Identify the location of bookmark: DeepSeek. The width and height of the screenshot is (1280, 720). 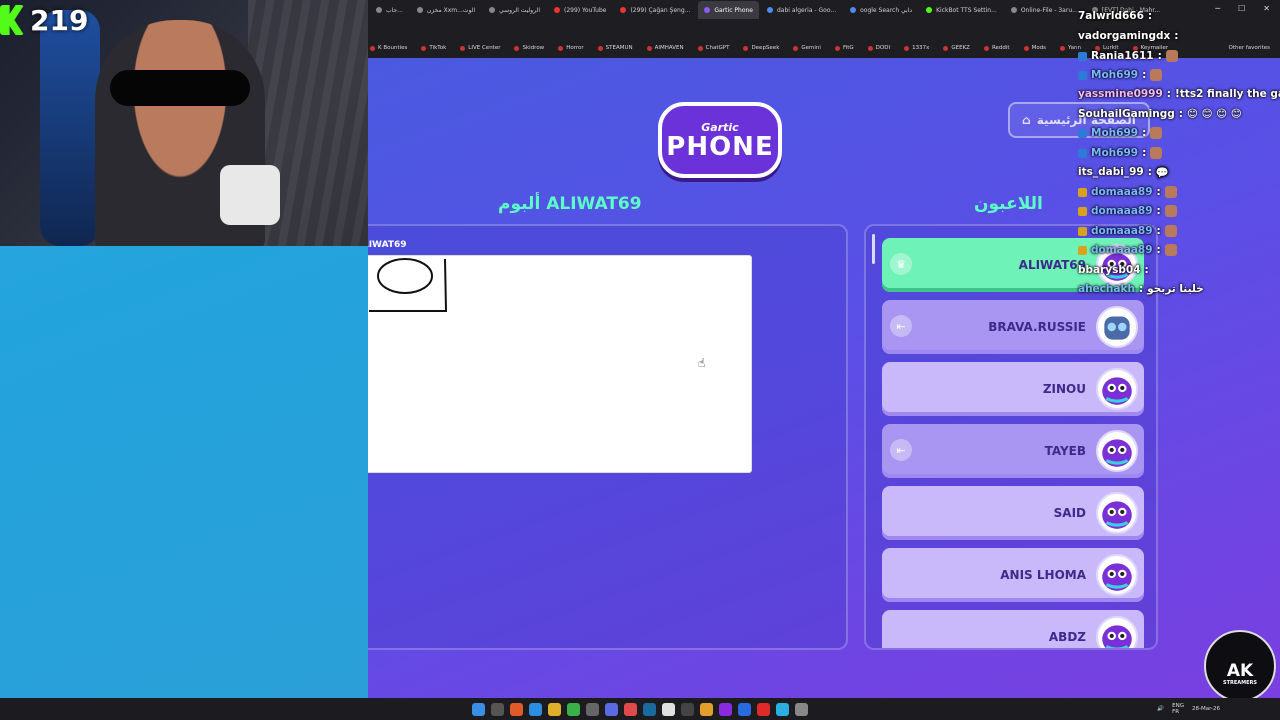
(761, 48).